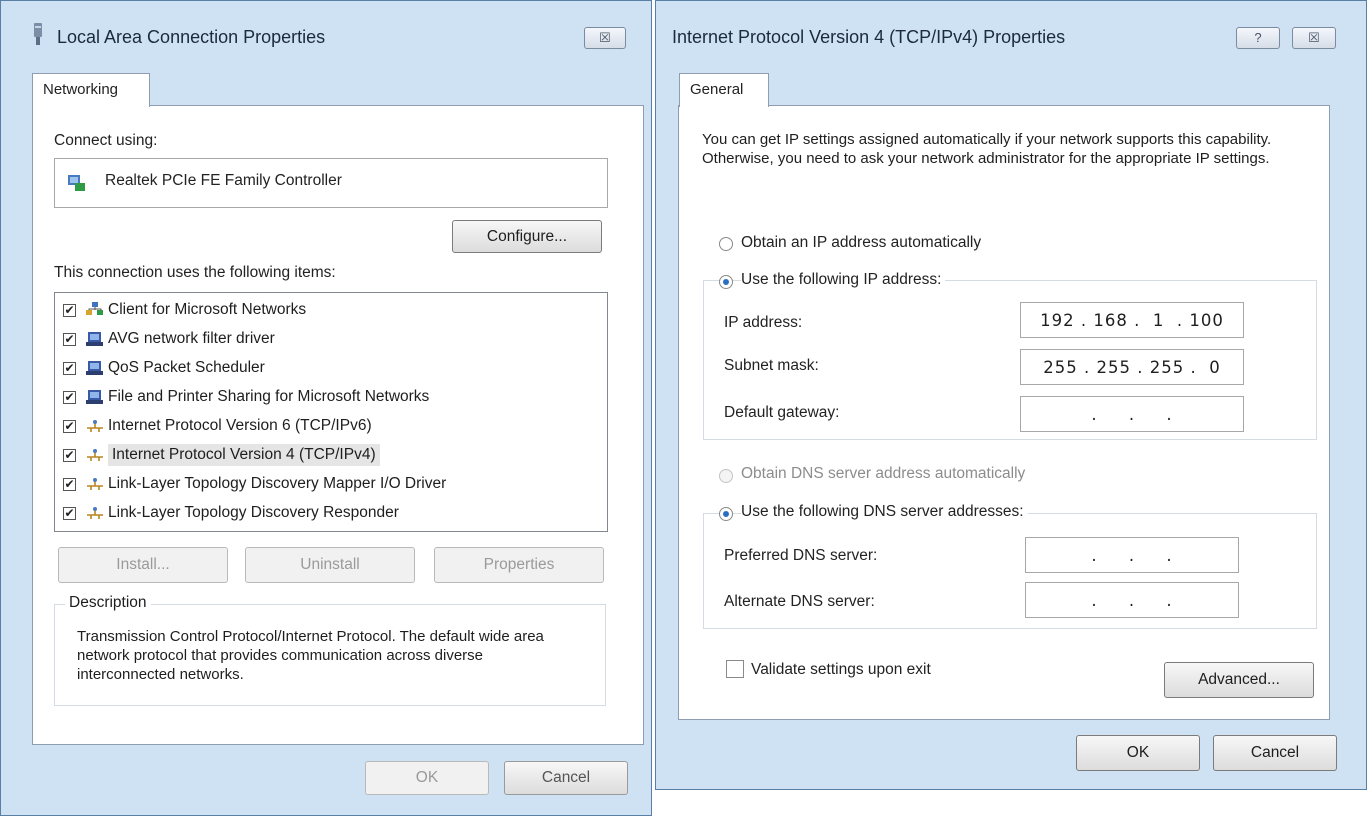 This screenshot has width=1367, height=816. What do you see at coordinates (861, 242) in the screenshot?
I see `obtain-ip-auto-label: Obtain an IP address automatically` at bounding box center [861, 242].